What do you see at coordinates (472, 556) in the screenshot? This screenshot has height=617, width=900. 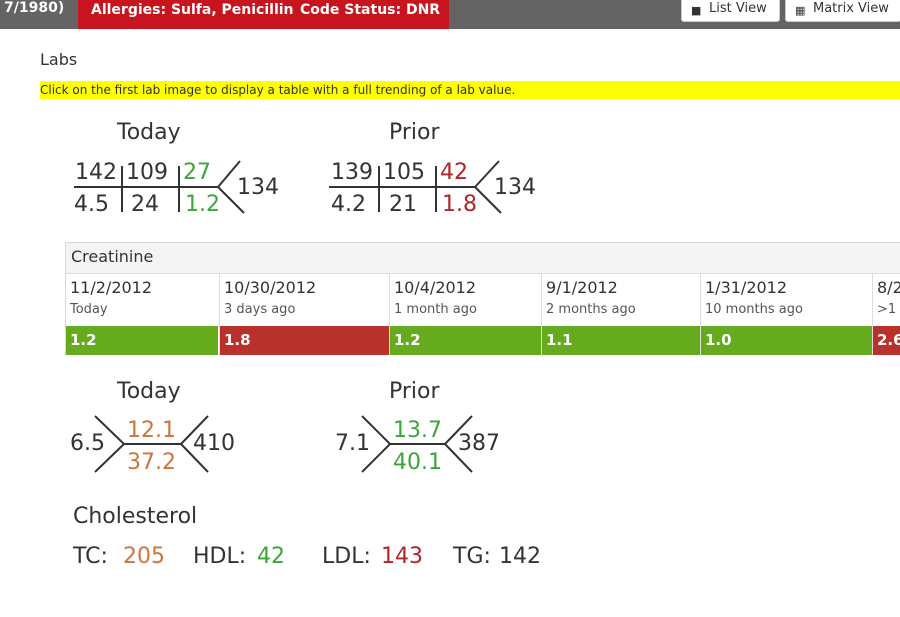 I see `tg-label: TG:` at bounding box center [472, 556].